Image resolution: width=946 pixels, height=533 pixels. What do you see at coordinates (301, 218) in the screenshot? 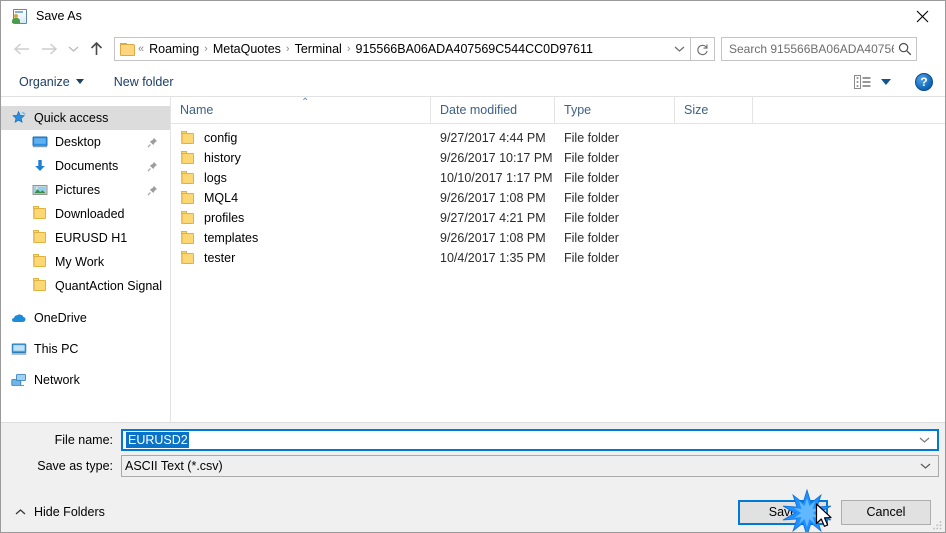
I see `file-name-cell: profiles` at bounding box center [301, 218].